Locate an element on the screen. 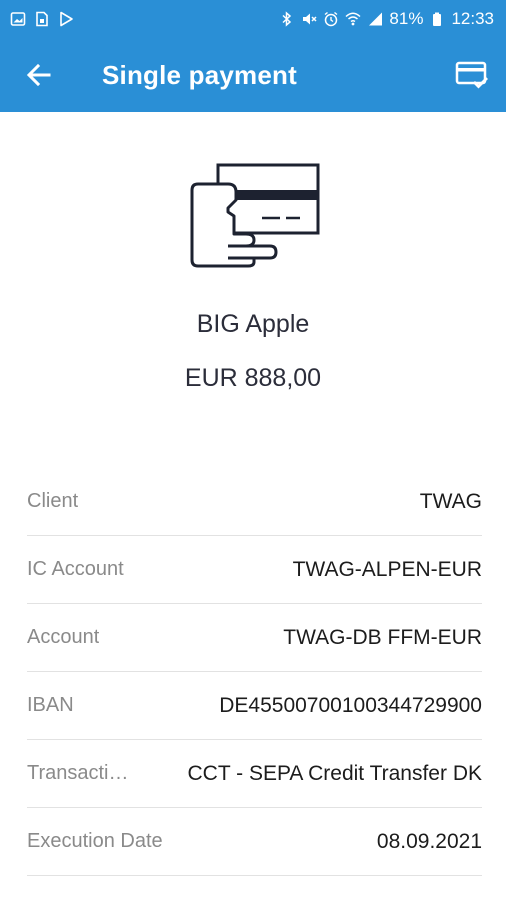 The image size is (506, 900). card-check-icon is located at coordinates (471, 75).